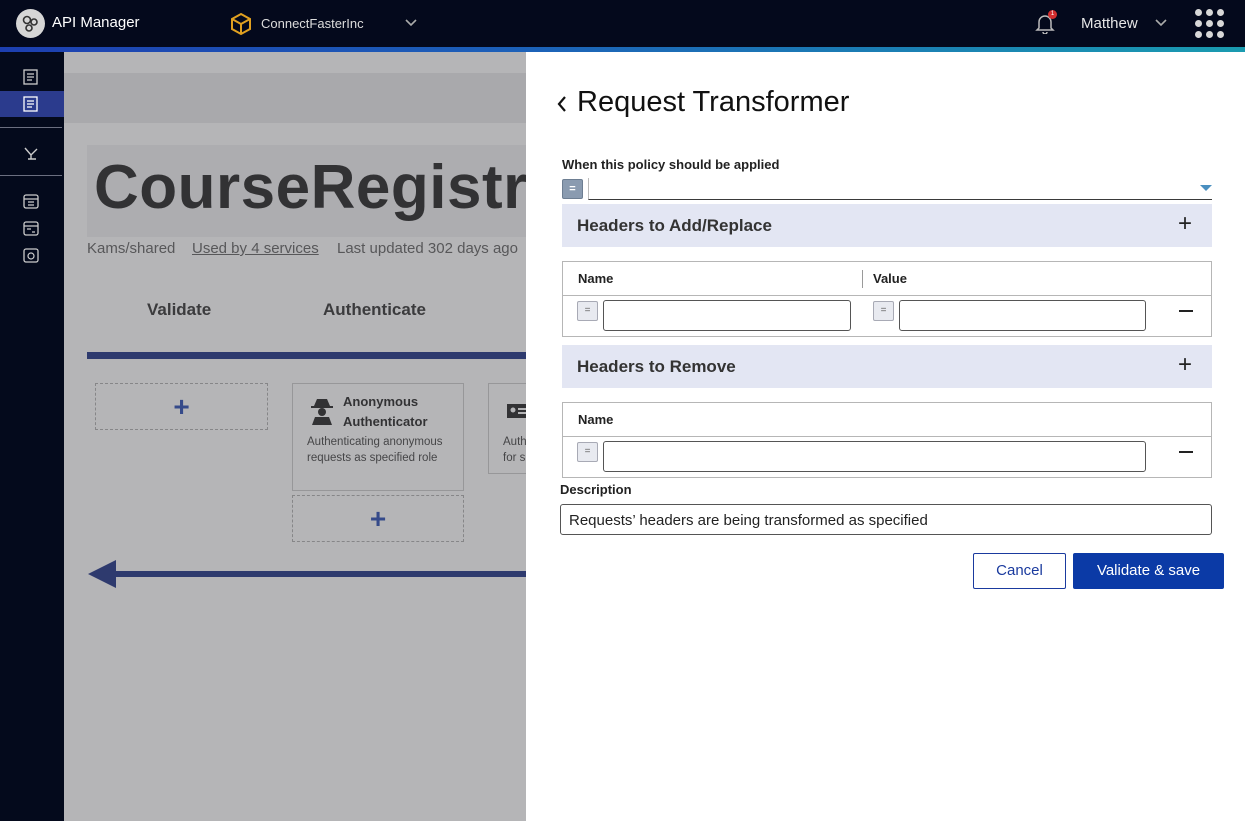  Describe the element at coordinates (862, 279) in the screenshot. I see `column-separator` at that location.